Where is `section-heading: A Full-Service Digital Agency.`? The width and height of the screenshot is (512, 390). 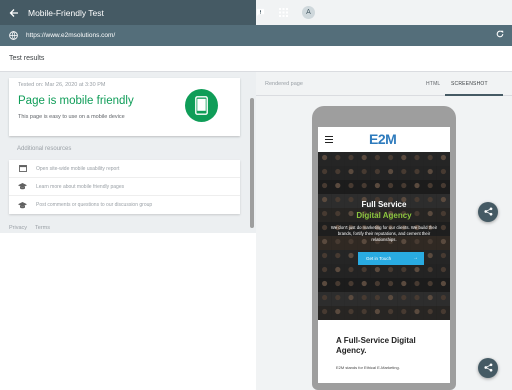 section-heading: A Full-Service Digital Agency. is located at coordinates (376, 345).